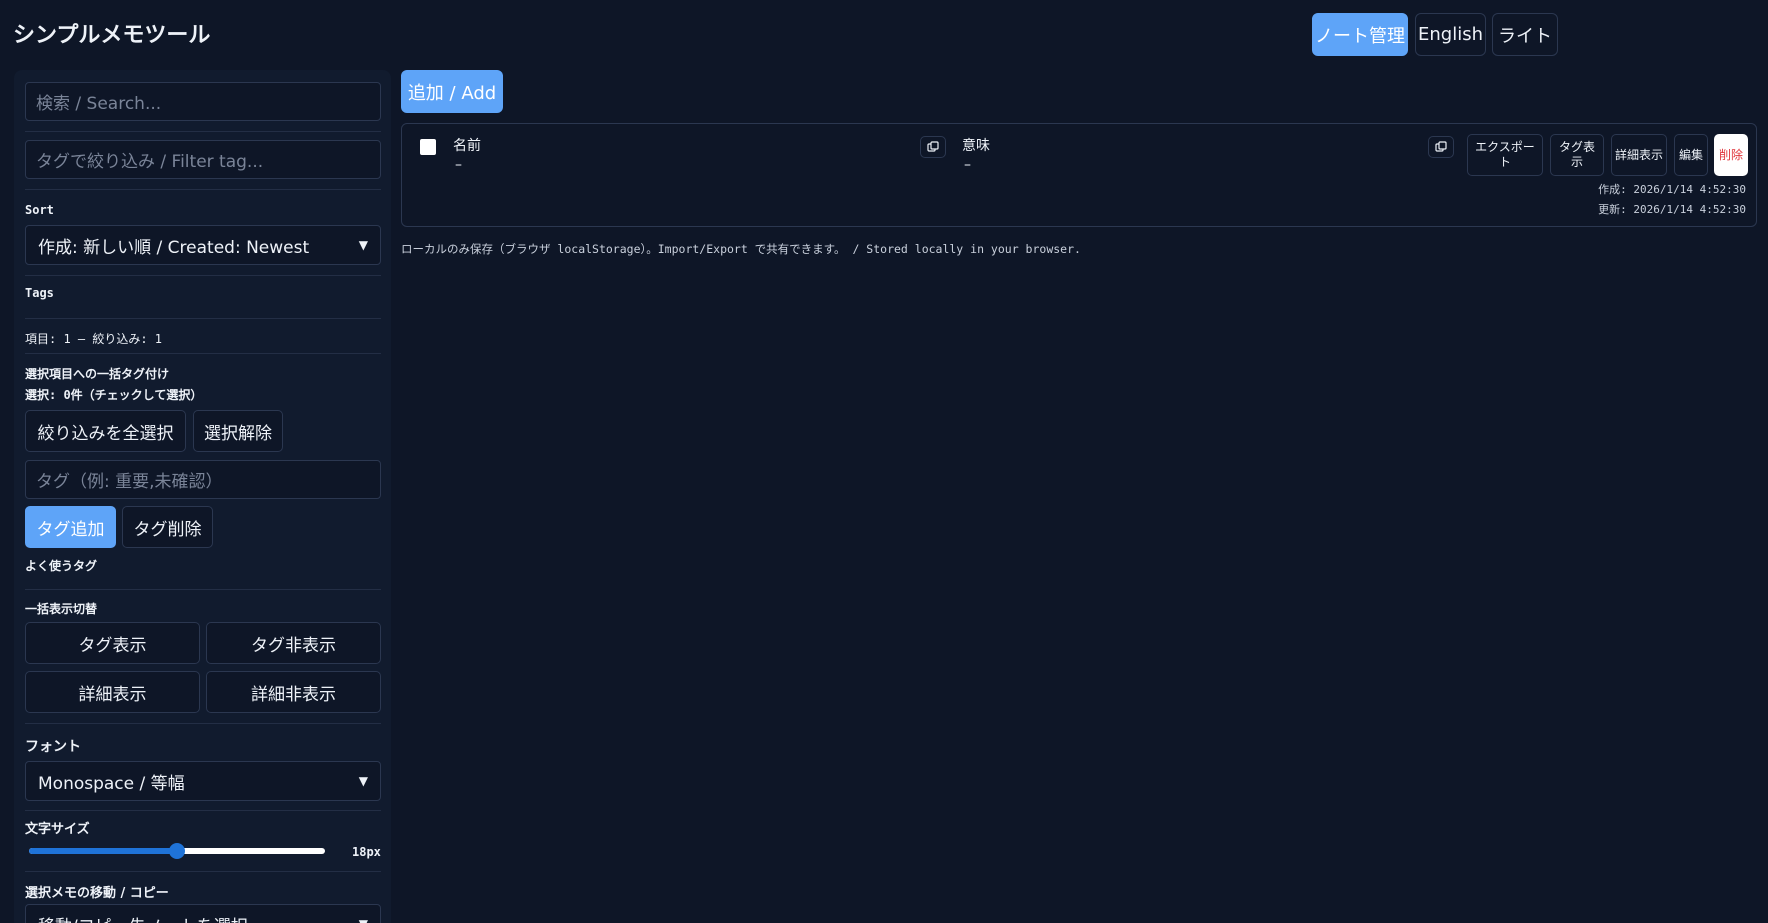 Image resolution: width=1768 pixels, height=923 pixels. I want to click on edit-button: 編集, so click(1691, 155).